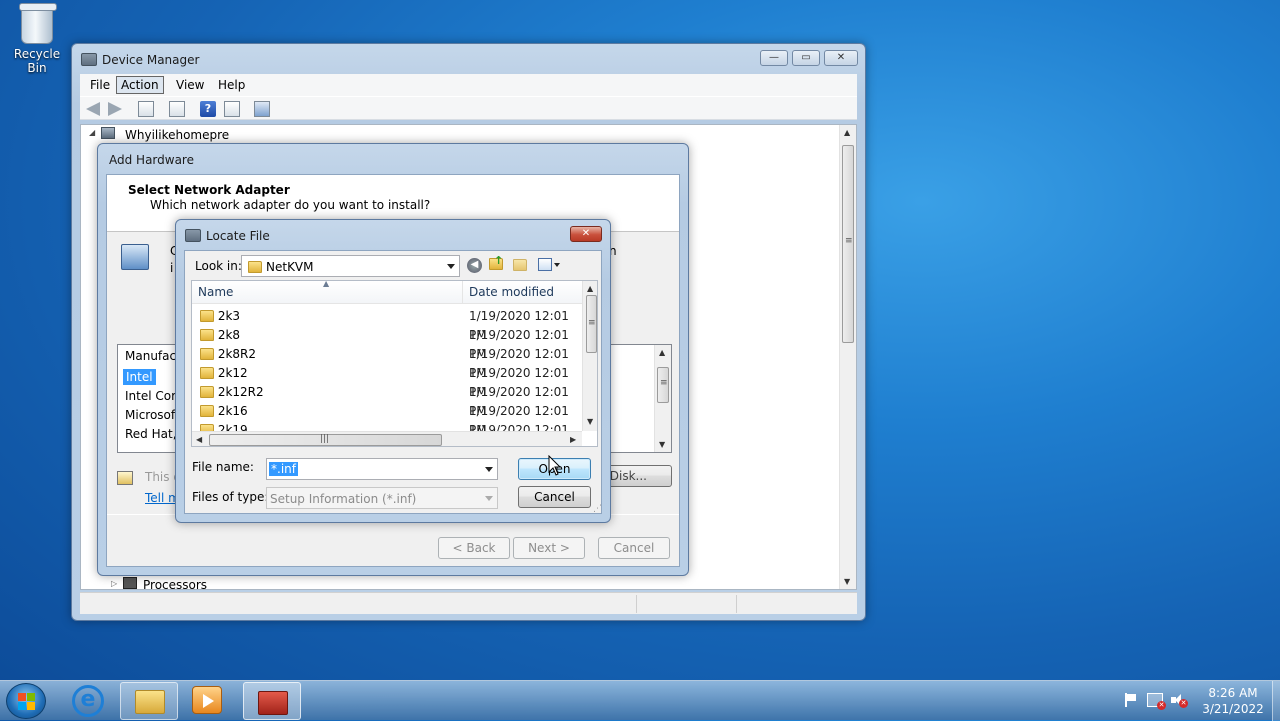 This screenshot has height=721, width=1280. What do you see at coordinates (555, 465) in the screenshot?
I see `cursor-icon` at bounding box center [555, 465].